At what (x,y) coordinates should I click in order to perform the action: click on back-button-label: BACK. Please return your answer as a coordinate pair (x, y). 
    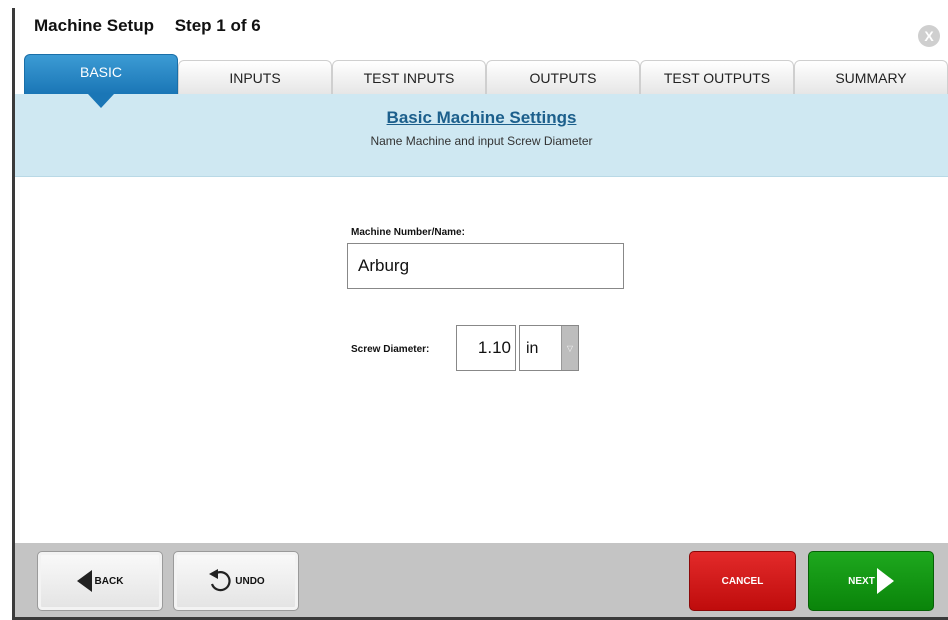
    Looking at the image, I should click on (109, 581).